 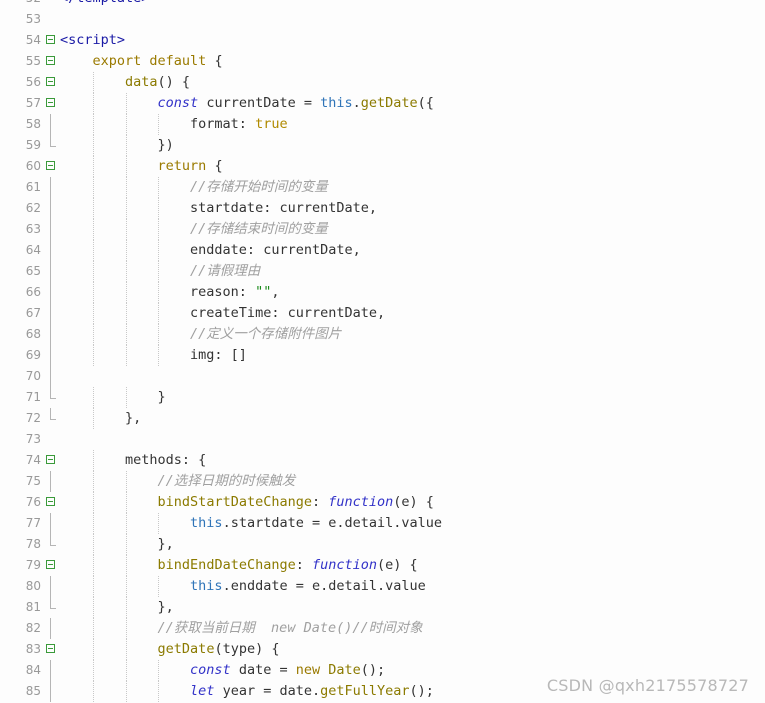 I want to click on code-line: 72 },, so click(x=382, y=418).